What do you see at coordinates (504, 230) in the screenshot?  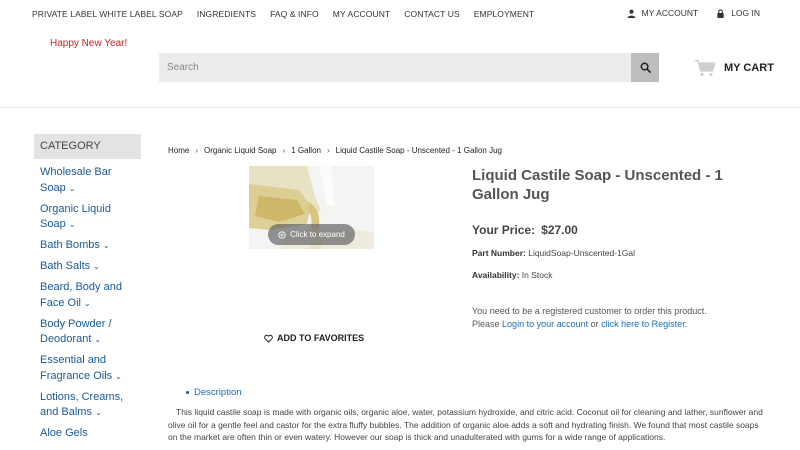 I see `price-label: Your Price:` at bounding box center [504, 230].